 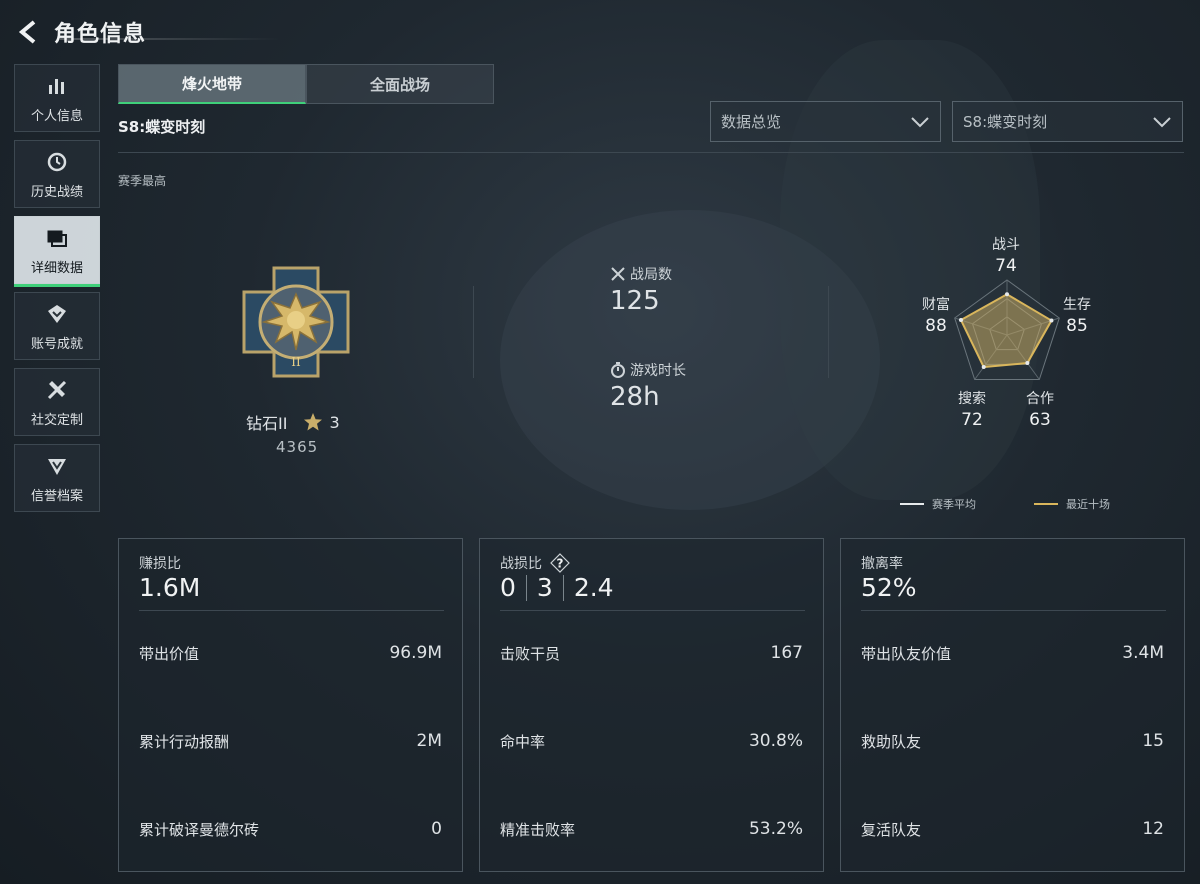 What do you see at coordinates (100, 34) in the screenshot?
I see `page-title: 角色信息` at bounding box center [100, 34].